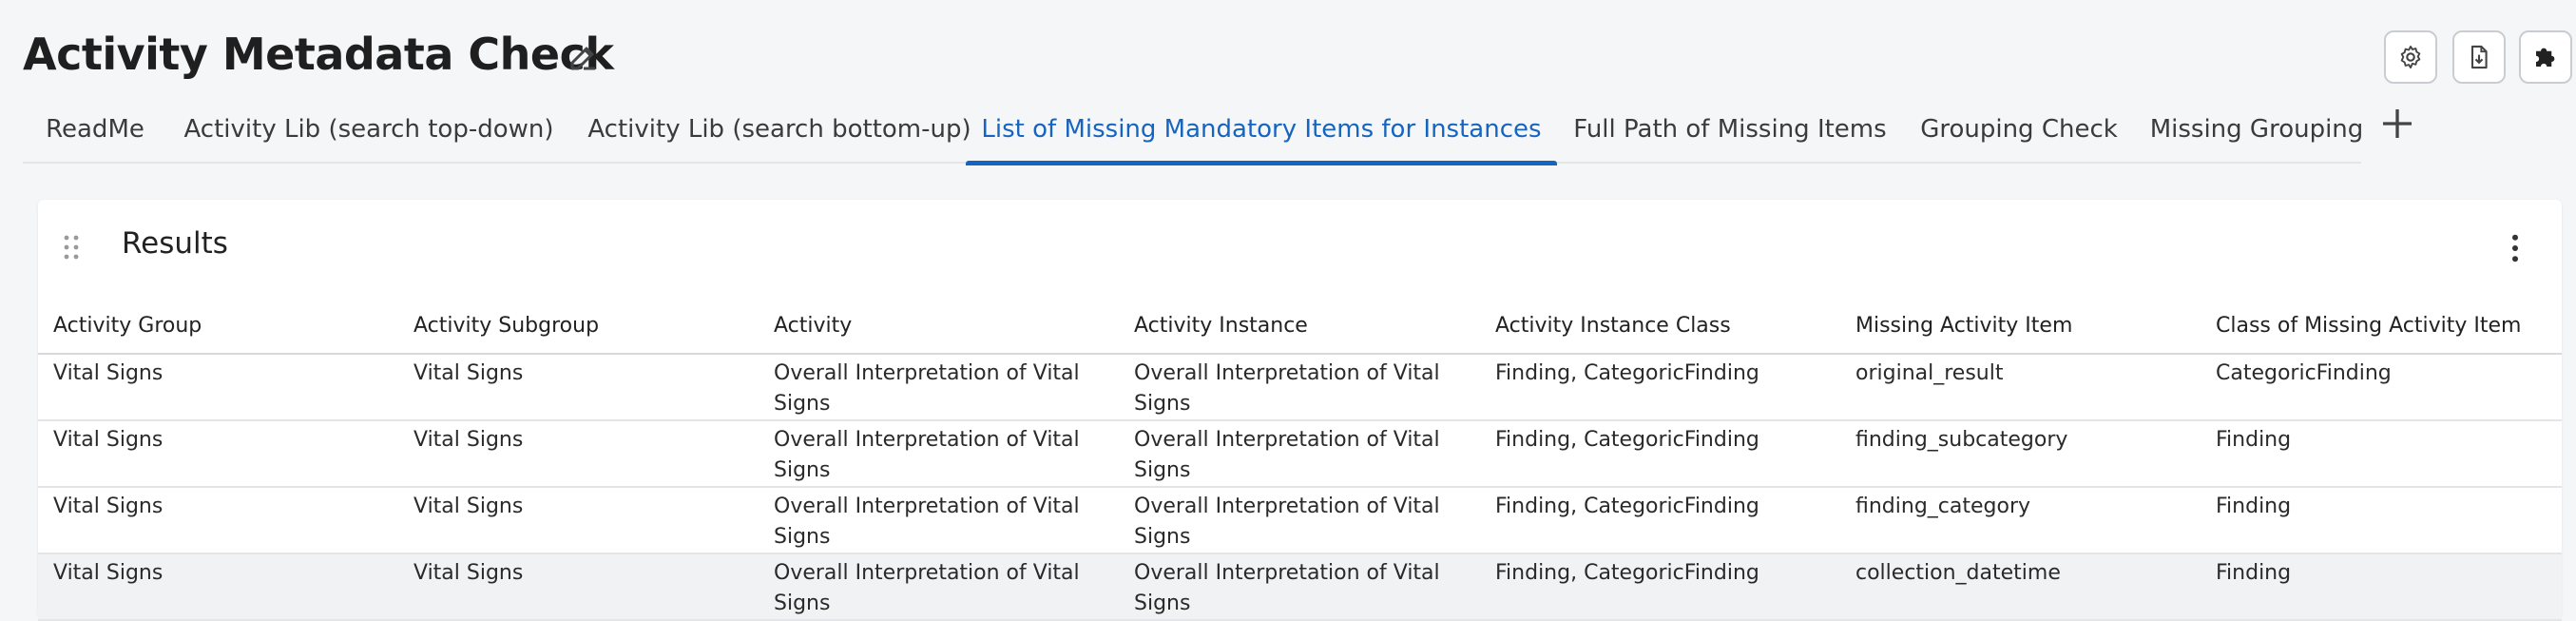  I want to click on extensions-button, so click(2545, 57).